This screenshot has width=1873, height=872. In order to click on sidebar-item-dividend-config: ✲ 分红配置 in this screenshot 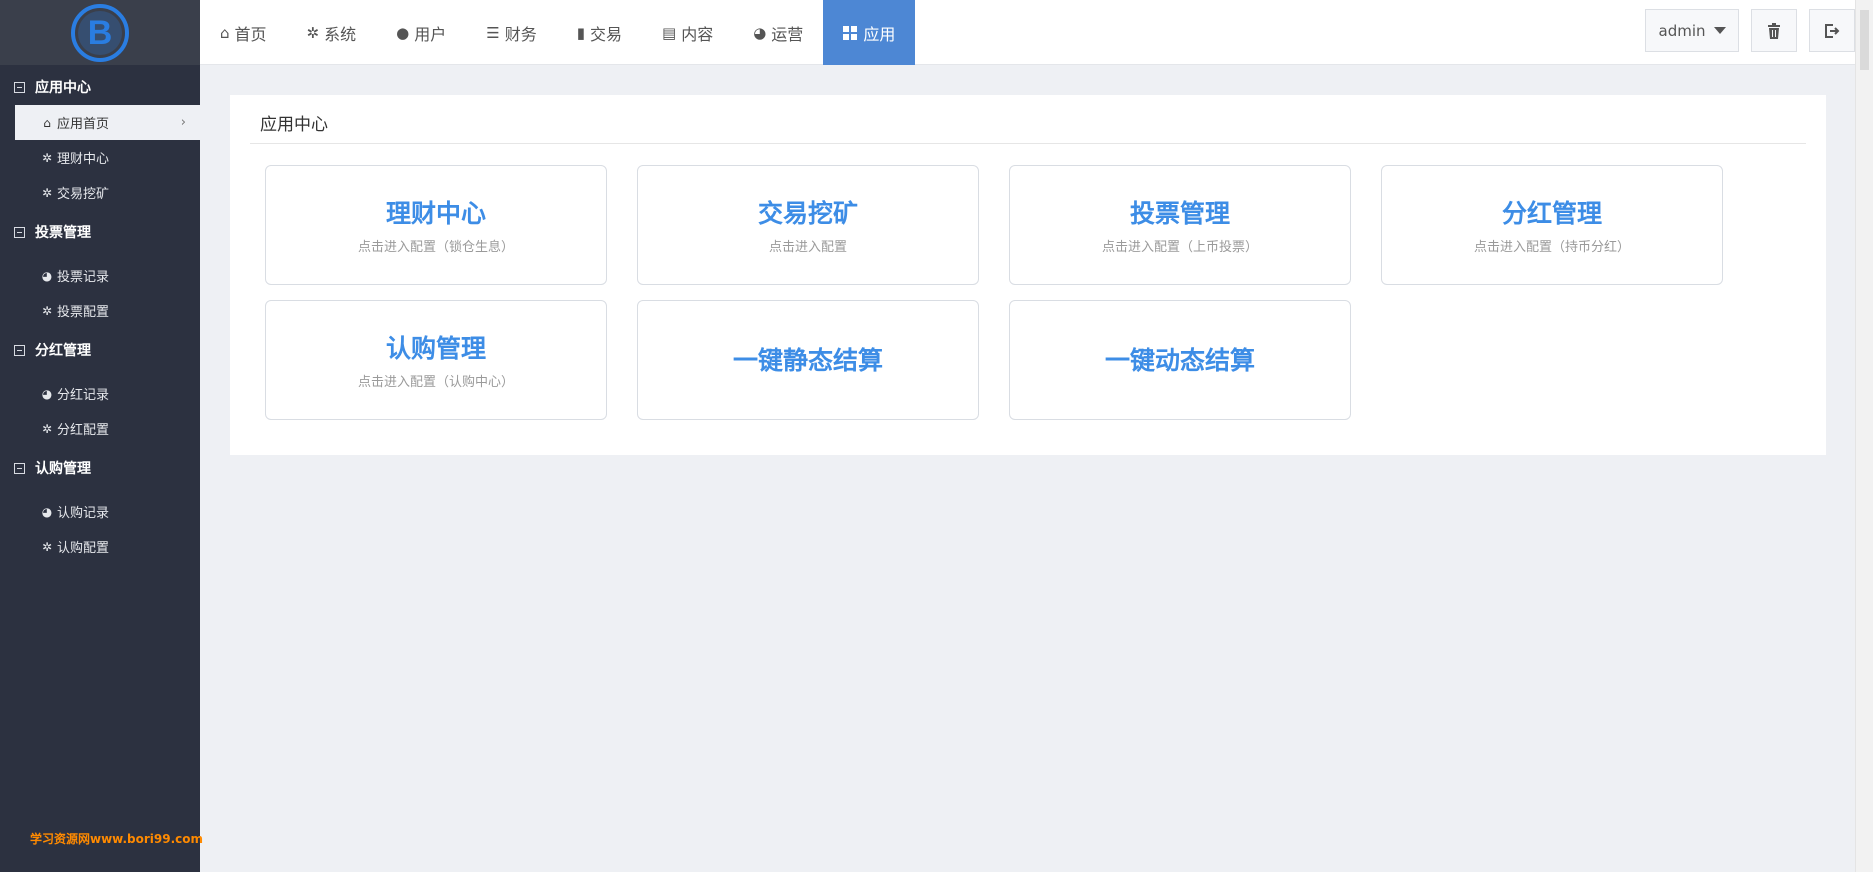, I will do `click(100, 428)`.